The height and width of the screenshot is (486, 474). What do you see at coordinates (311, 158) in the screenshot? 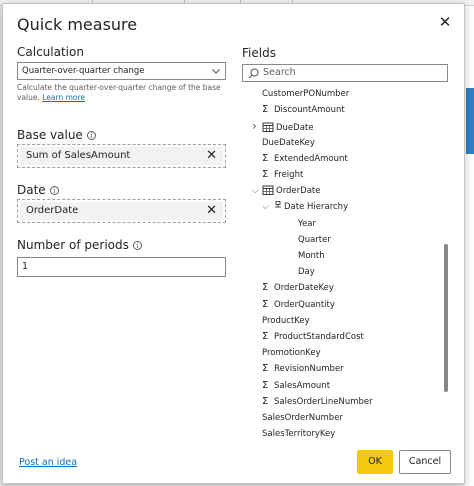
I see `field-item-label: ExtendedAmount` at bounding box center [311, 158].